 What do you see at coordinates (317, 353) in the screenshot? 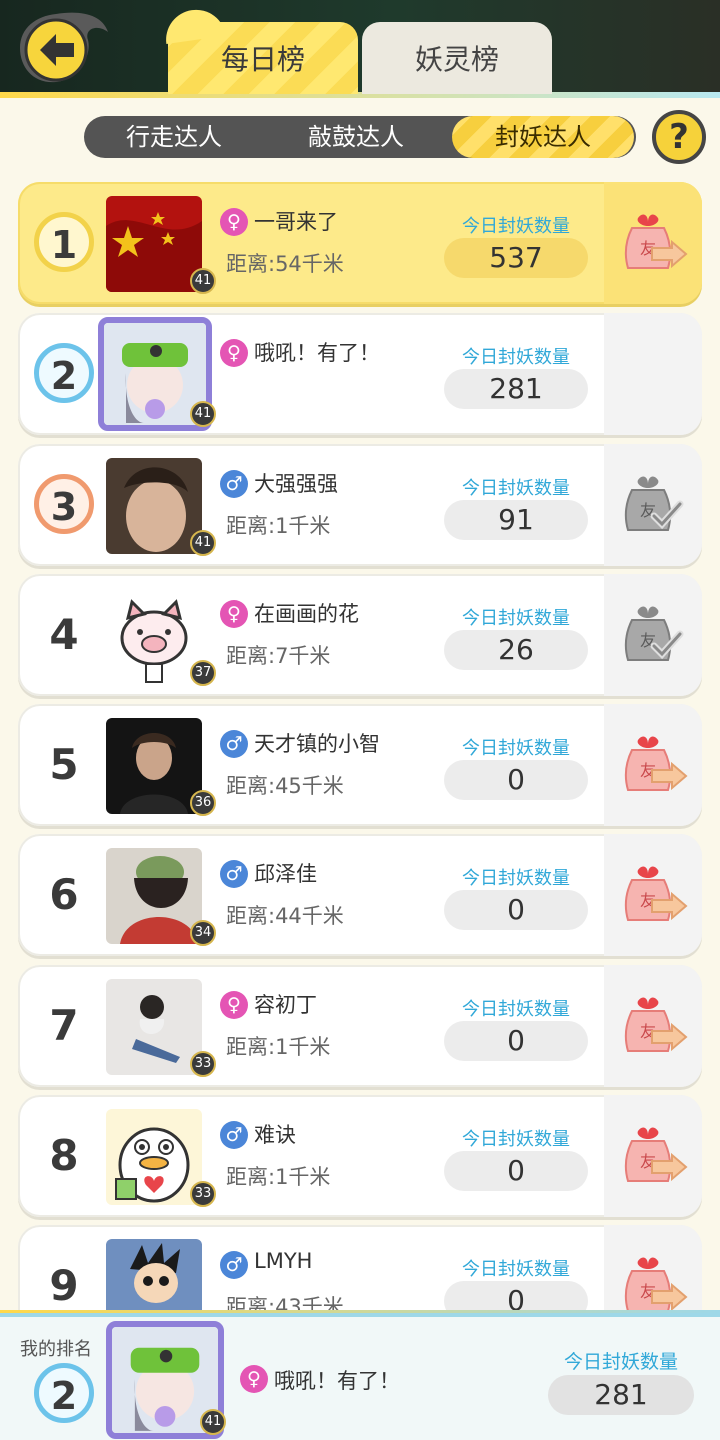
I see `player-name: 哦吼！有了！` at bounding box center [317, 353].